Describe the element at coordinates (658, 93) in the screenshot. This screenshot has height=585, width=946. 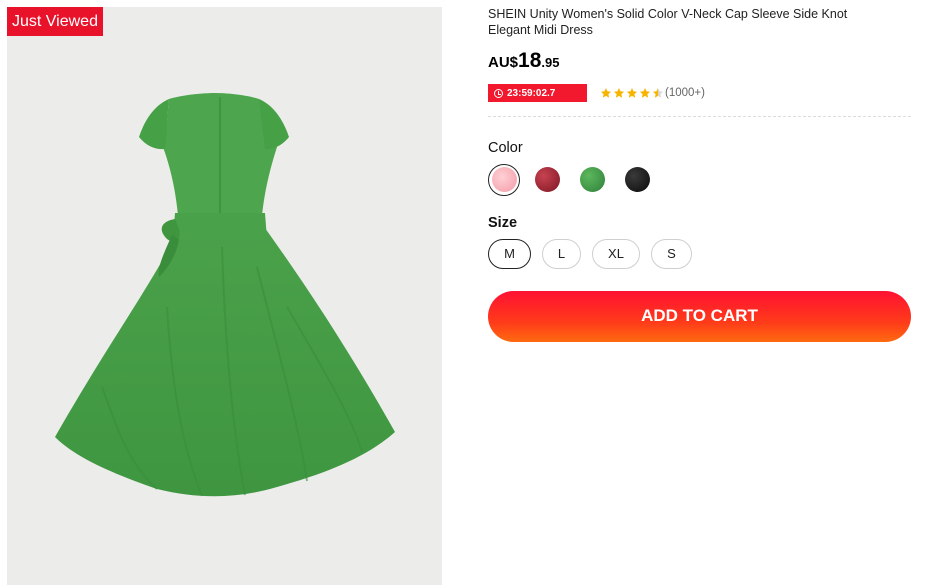
I see `half-star-icon` at that location.